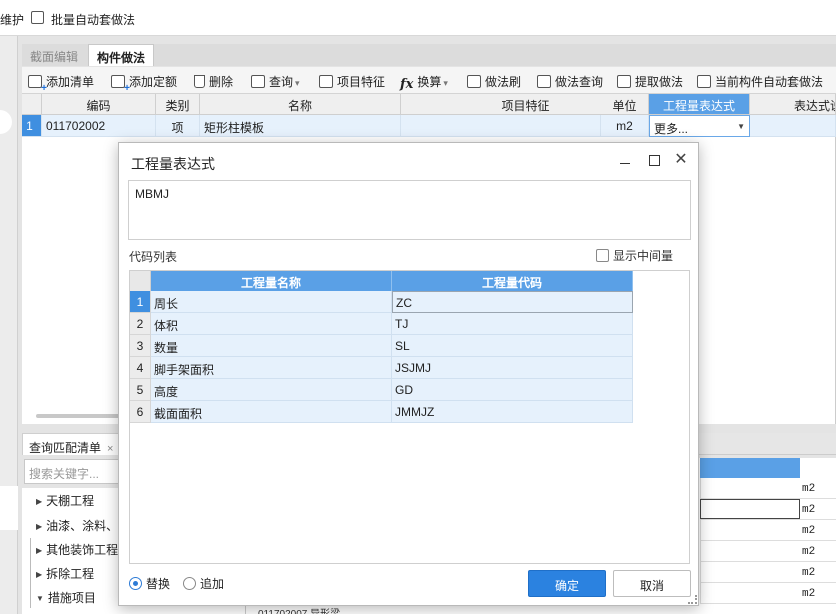 Image resolution: width=836 pixels, height=614 pixels. Describe the element at coordinates (93, 19) in the screenshot. I see `batch-auto-apply-button: 批量自动套做法` at that location.